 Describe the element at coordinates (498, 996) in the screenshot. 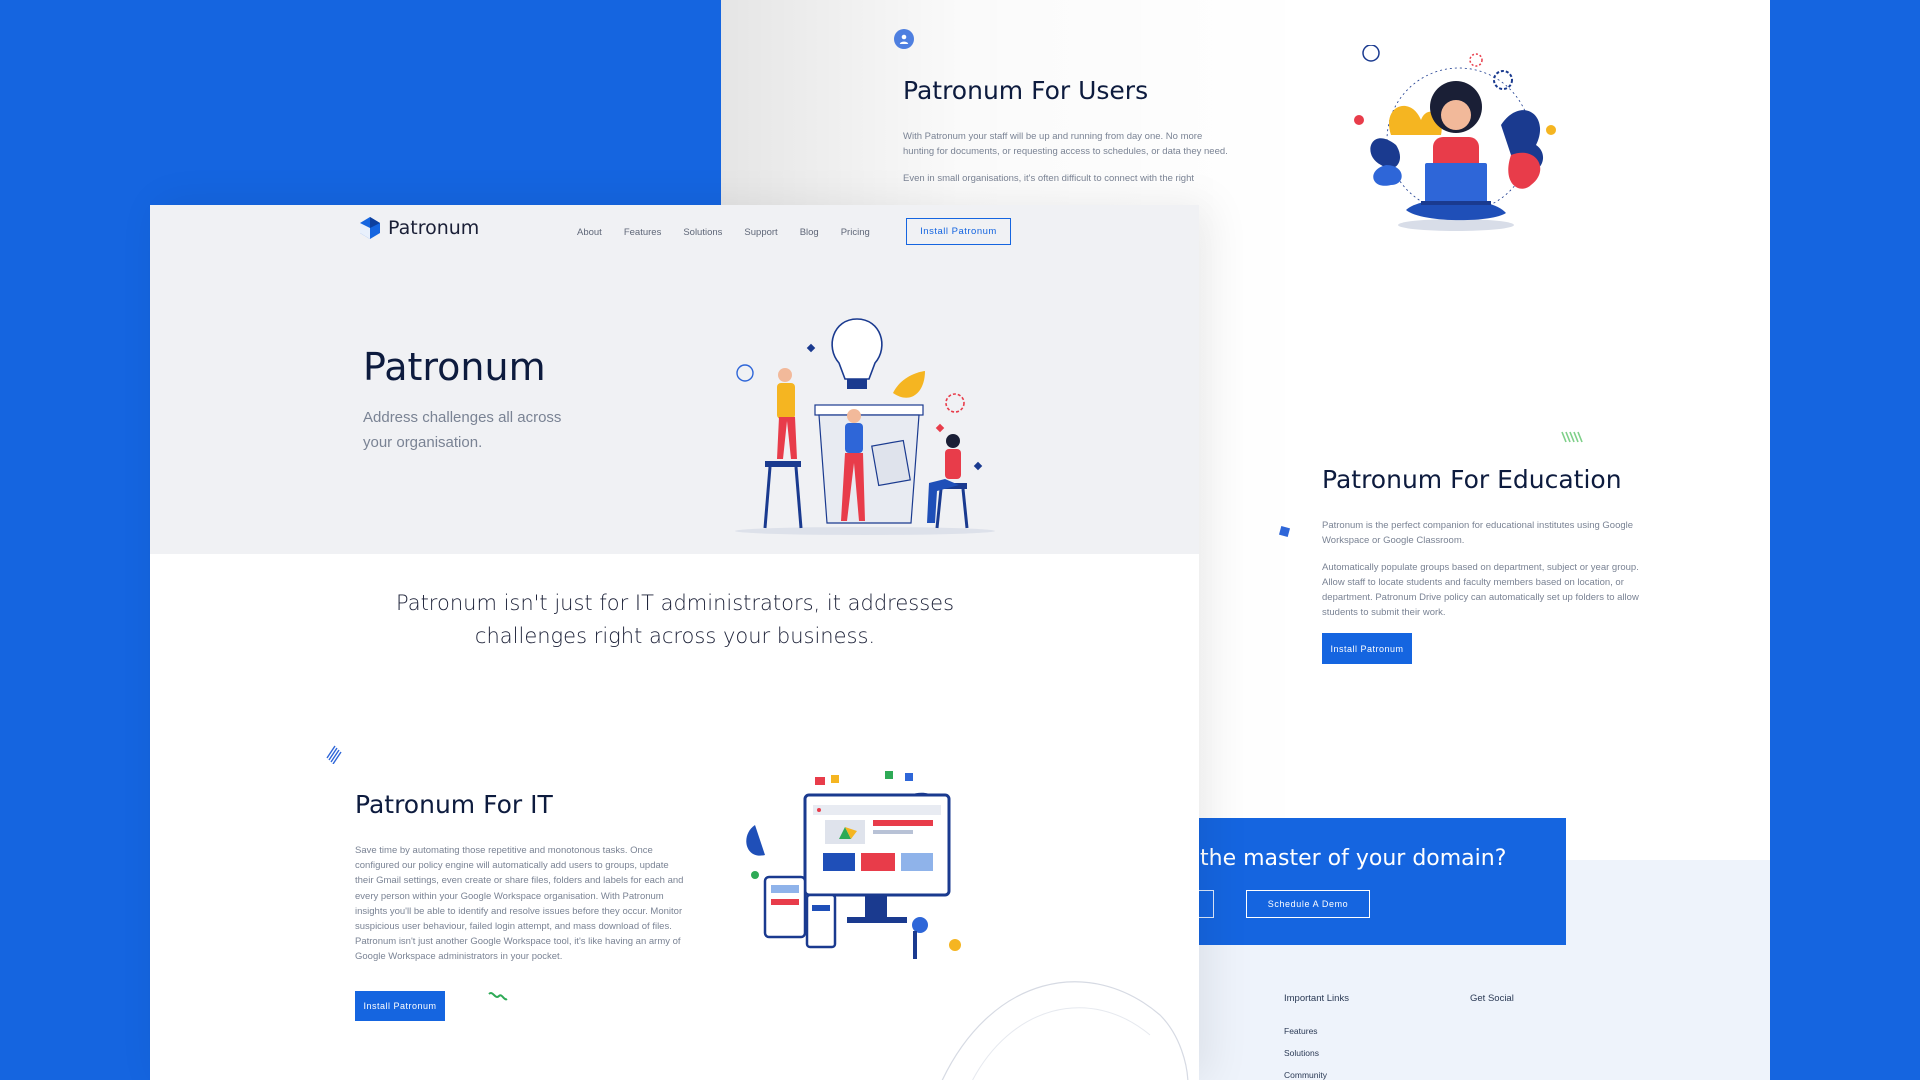

I see `squiggle-deco-icon` at that location.